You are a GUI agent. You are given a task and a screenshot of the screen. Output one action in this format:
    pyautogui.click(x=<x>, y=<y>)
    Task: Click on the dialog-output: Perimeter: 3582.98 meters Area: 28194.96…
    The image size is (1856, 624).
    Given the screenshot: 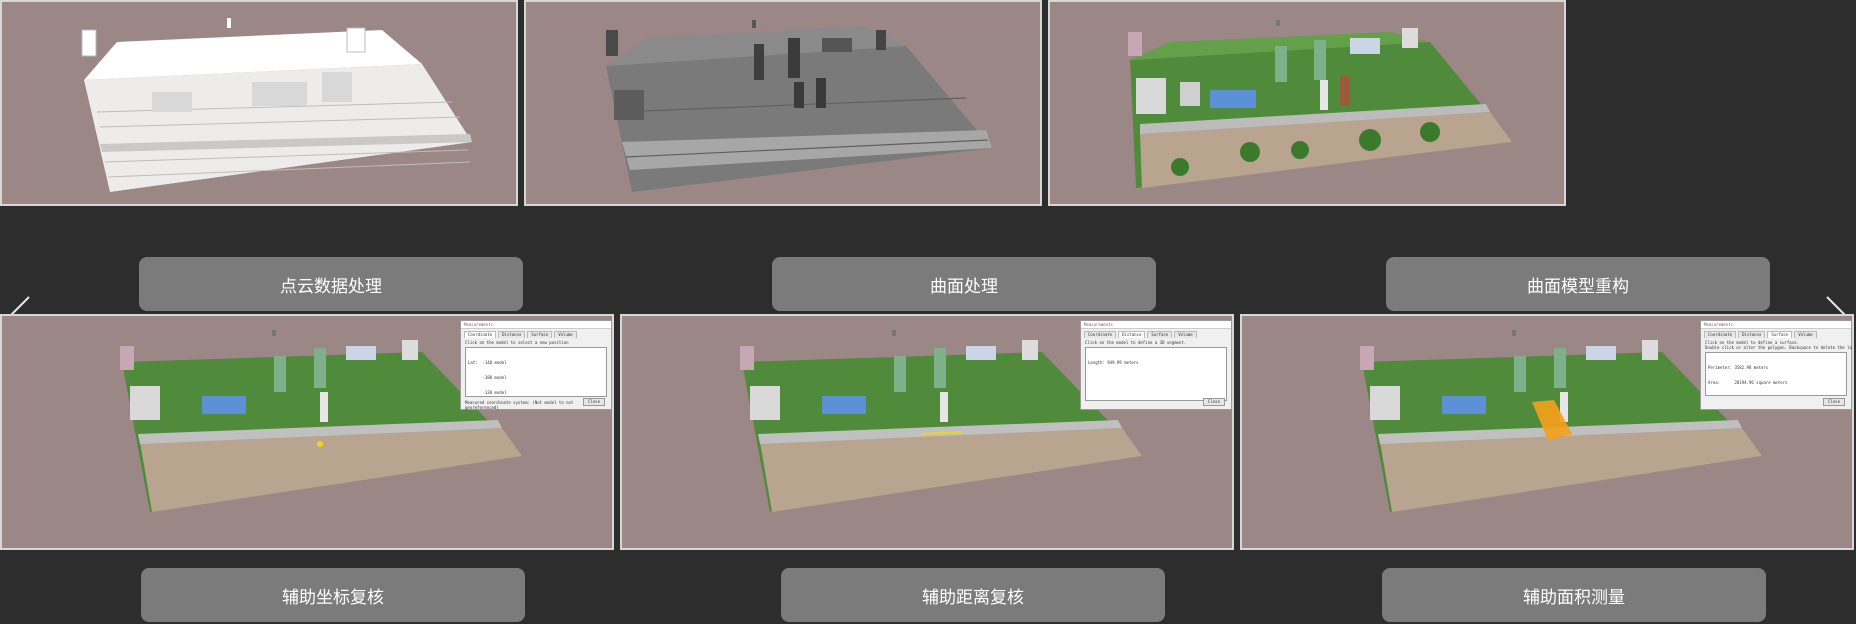 What is the action you would take?
    pyautogui.click(x=1776, y=374)
    